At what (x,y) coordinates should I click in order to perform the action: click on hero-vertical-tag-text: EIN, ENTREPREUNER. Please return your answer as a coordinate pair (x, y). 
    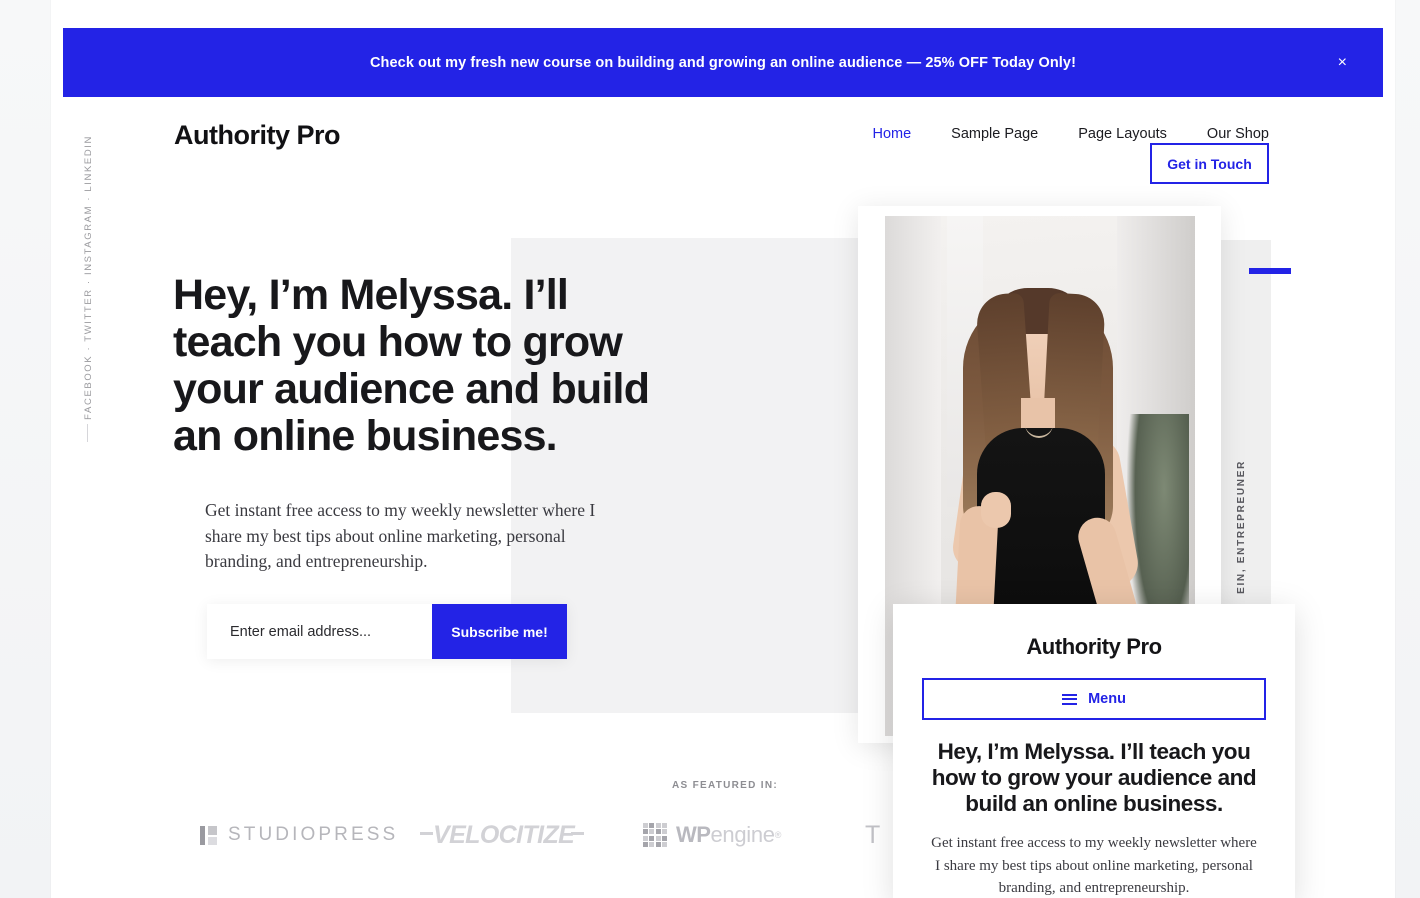
    Looking at the image, I should click on (1241, 527).